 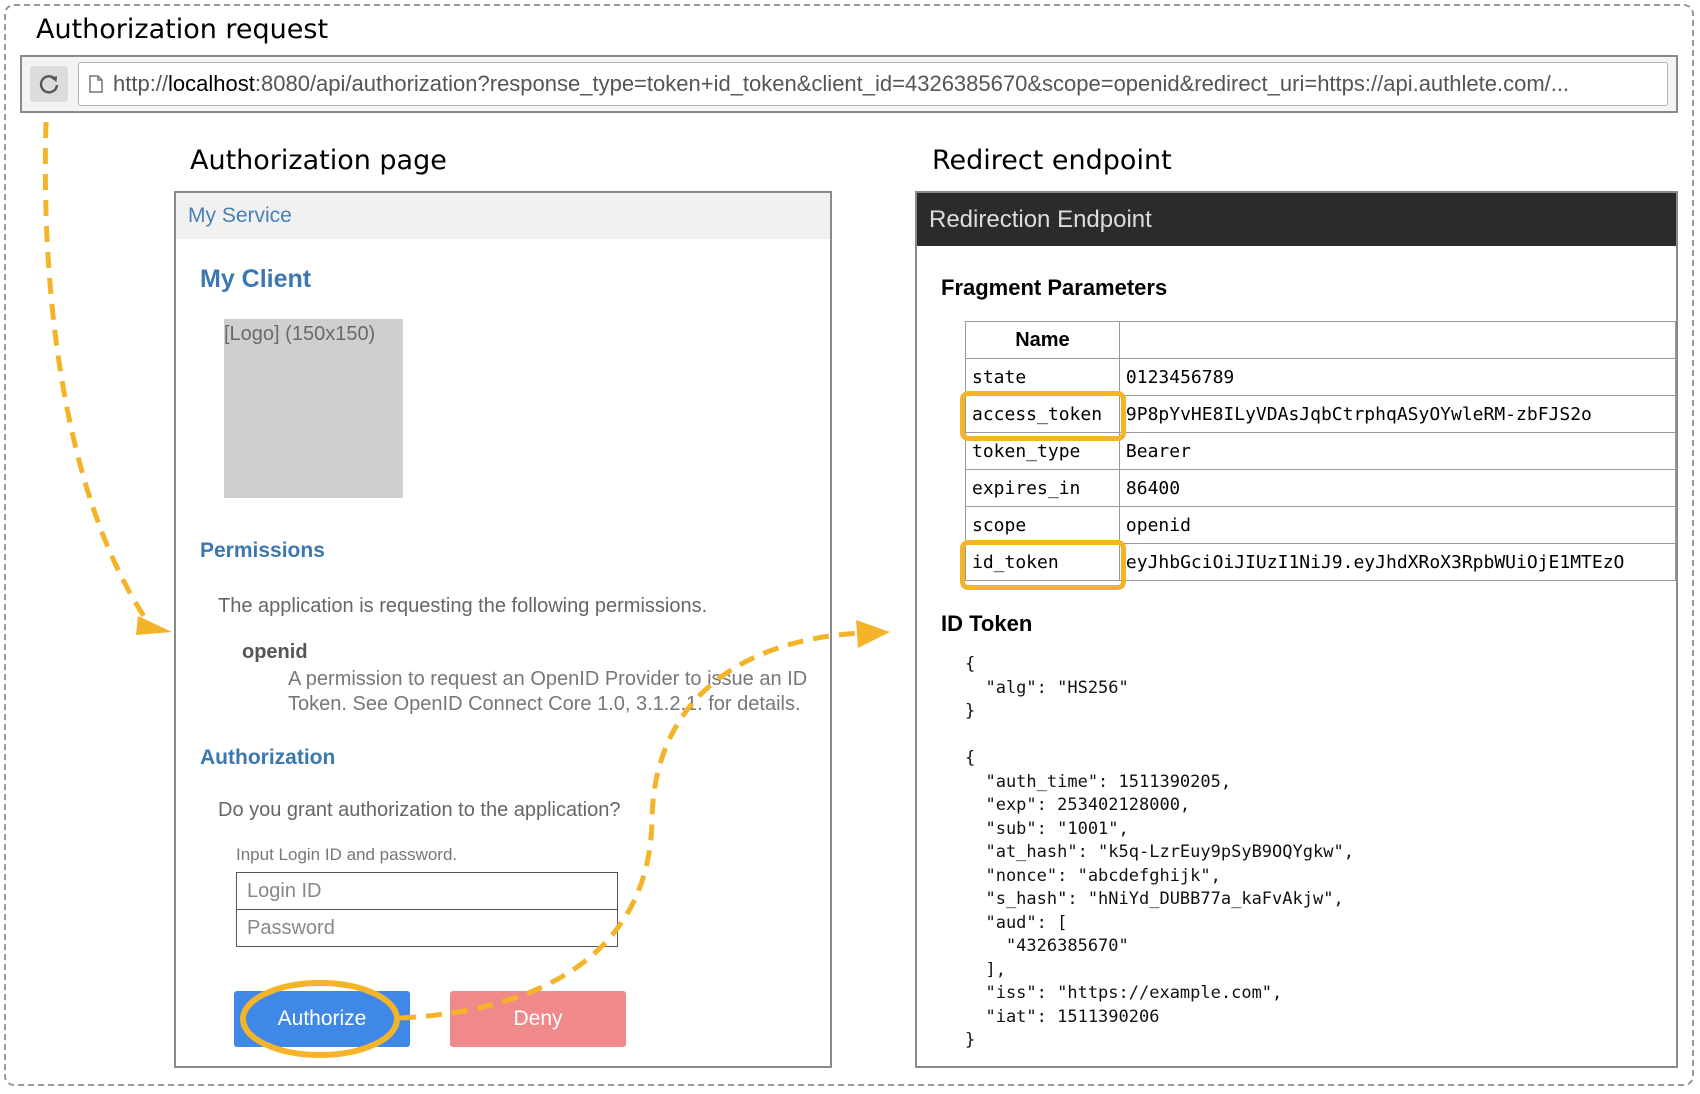 I want to click on request-to-page-arrow, so click(x=98, y=375).